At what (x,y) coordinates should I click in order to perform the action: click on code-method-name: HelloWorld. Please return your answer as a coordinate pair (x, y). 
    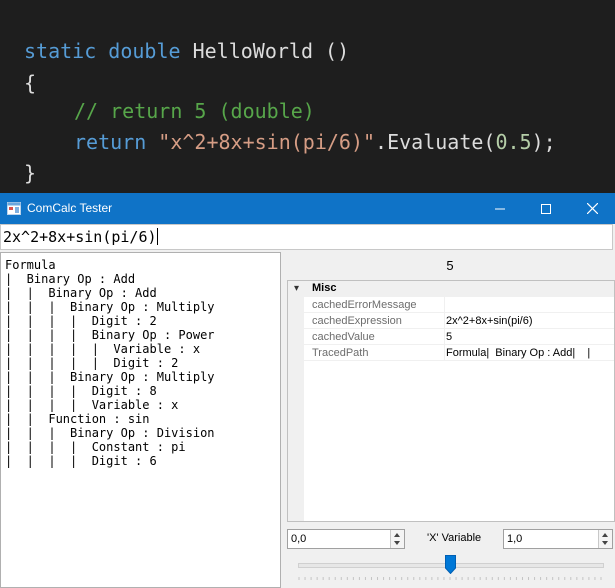
    Looking at the image, I should click on (253, 51).